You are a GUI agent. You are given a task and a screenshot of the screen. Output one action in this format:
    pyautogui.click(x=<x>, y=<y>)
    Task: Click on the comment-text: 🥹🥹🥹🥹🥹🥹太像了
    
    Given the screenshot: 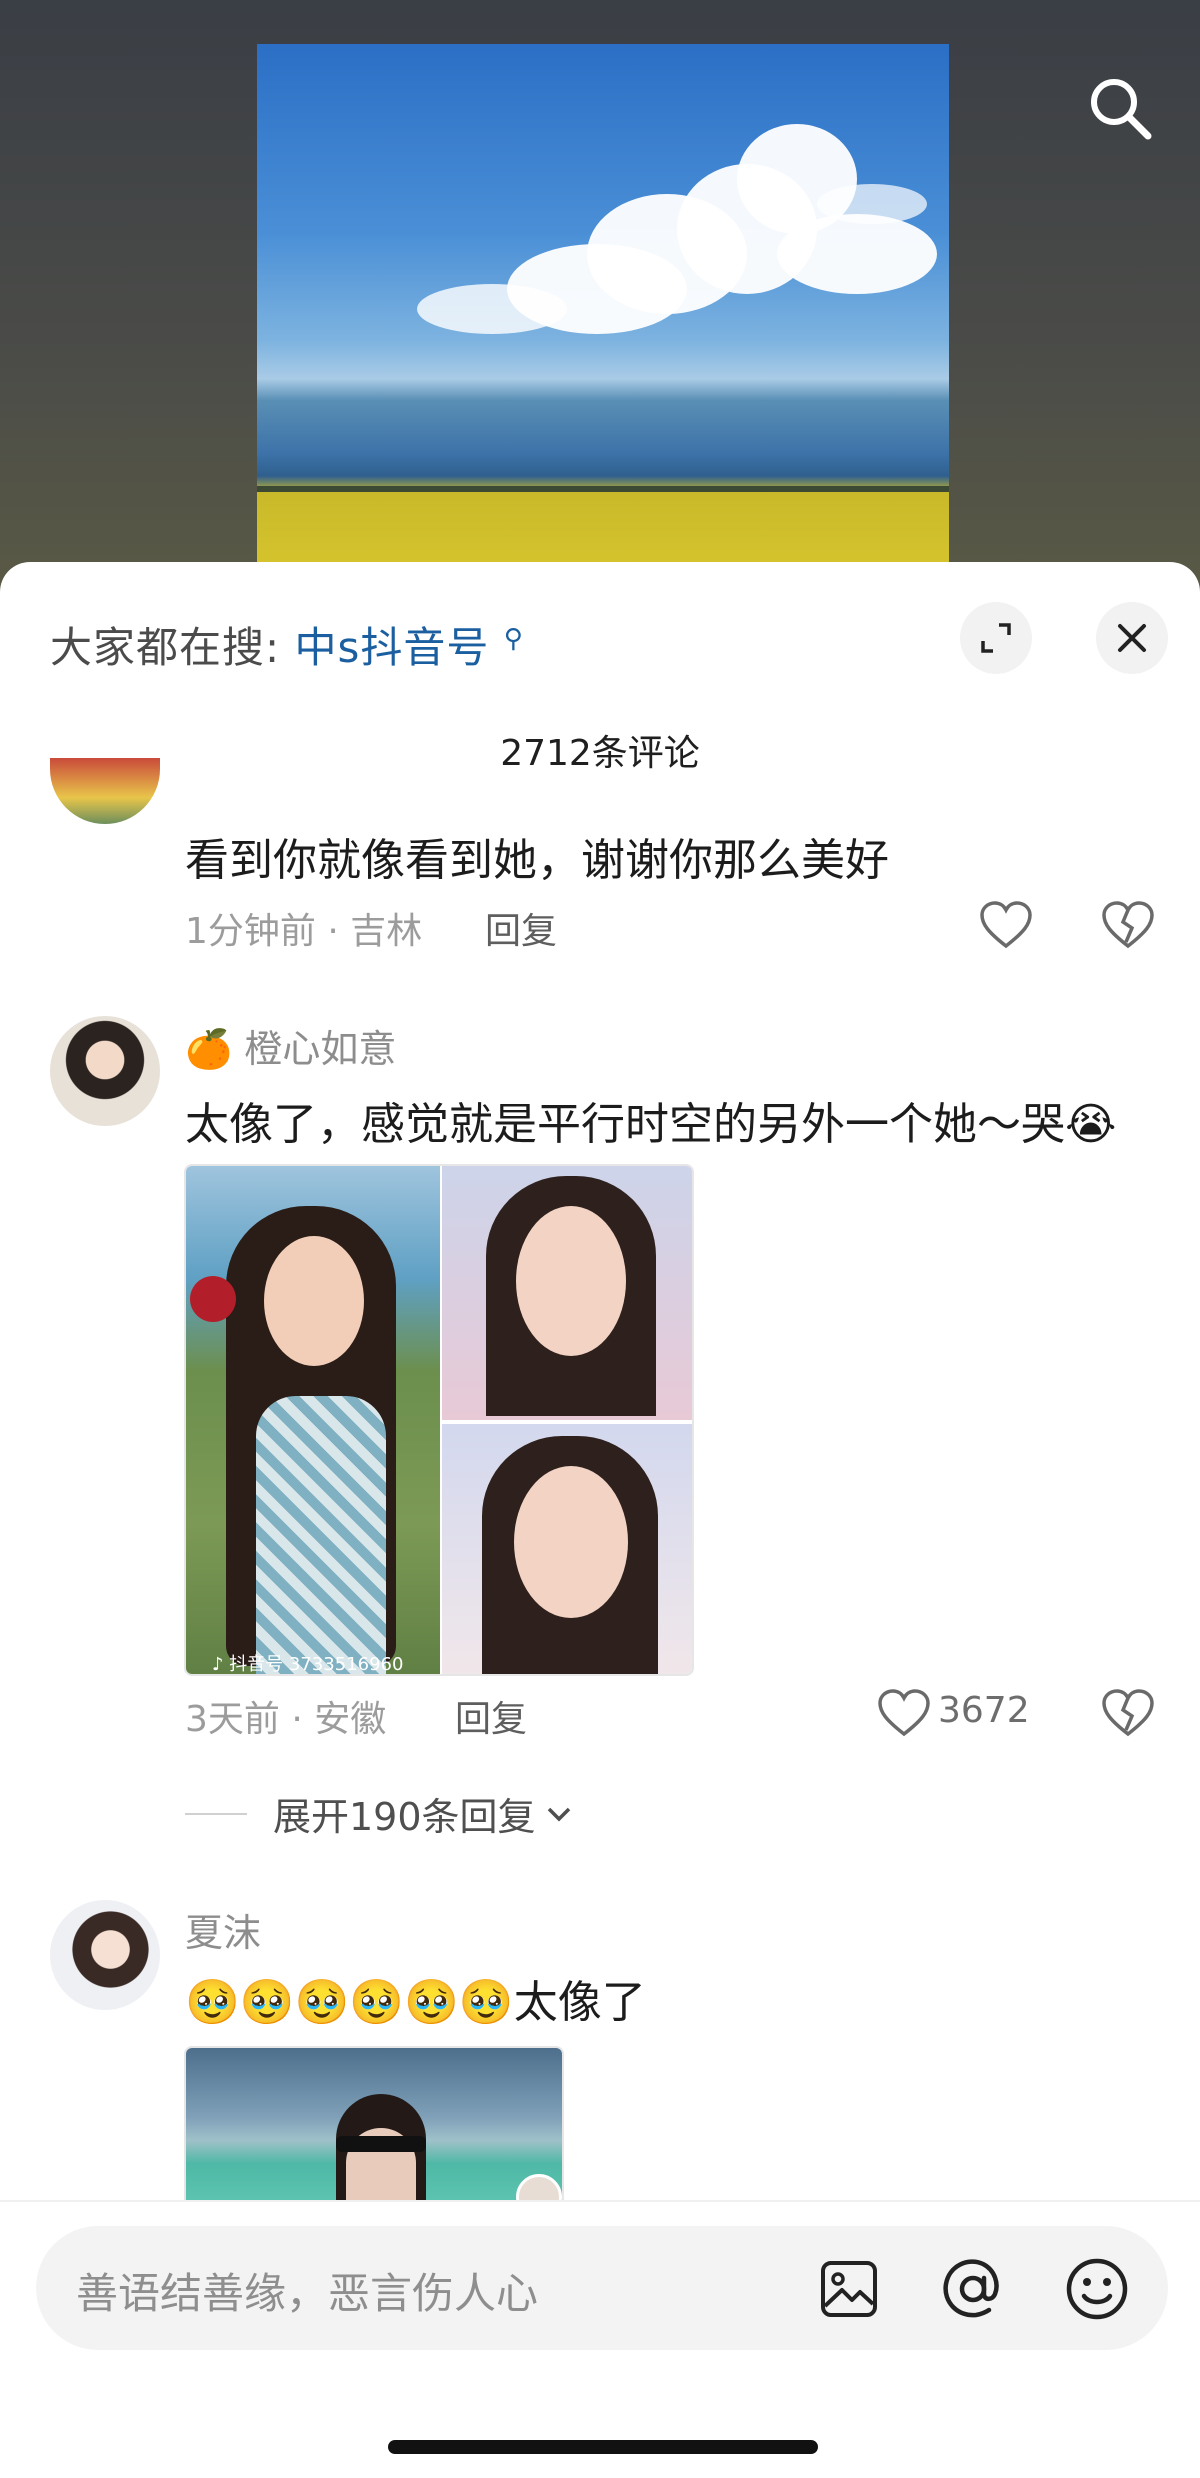 What is the action you would take?
    pyautogui.click(x=415, y=2002)
    